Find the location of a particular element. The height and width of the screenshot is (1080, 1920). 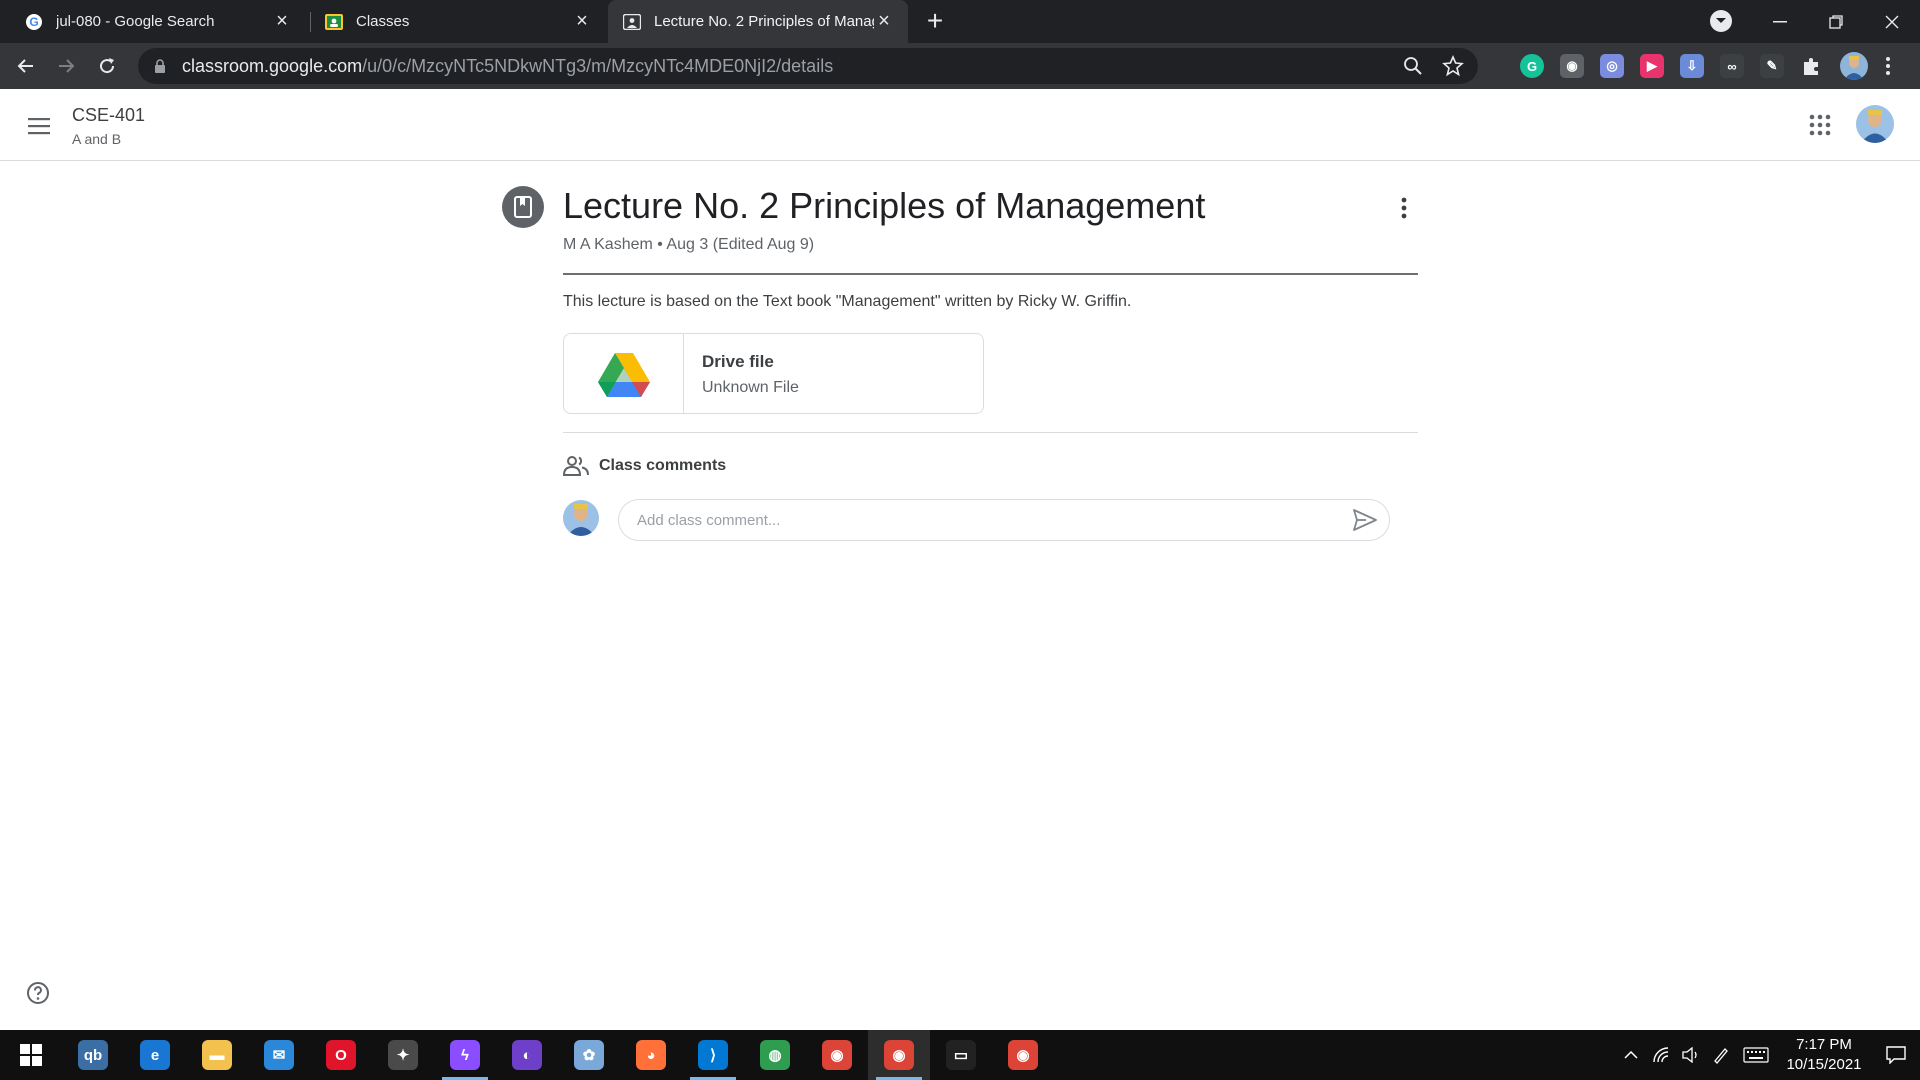

zoom-icon is located at coordinates (1413, 66).